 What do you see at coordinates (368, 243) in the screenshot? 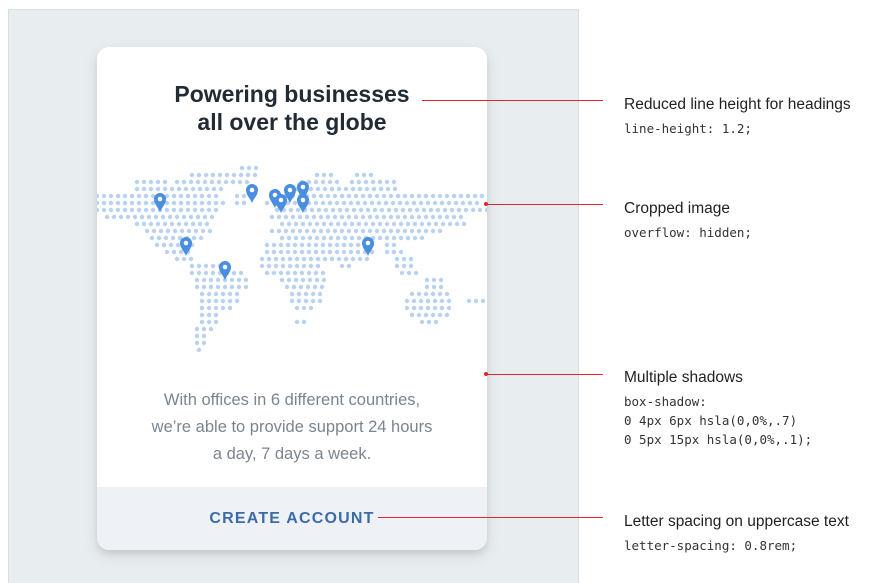
I see `map-pin-hole` at bounding box center [368, 243].